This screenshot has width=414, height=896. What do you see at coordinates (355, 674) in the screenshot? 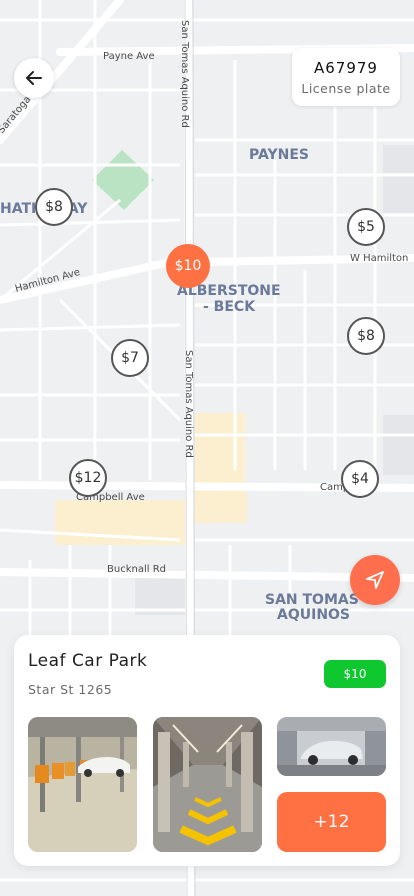
I see `price-badge: $10` at bounding box center [355, 674].